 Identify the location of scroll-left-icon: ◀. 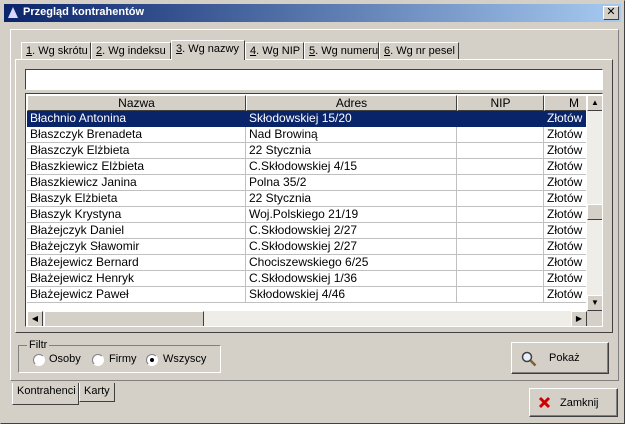
(35, 318).